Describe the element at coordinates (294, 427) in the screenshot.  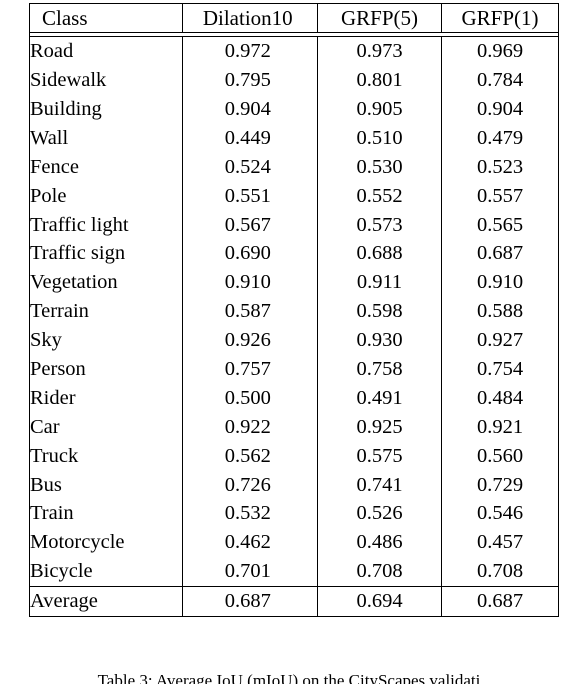
I see `table-row: Car 0.922 0.925 0.921` at that location.